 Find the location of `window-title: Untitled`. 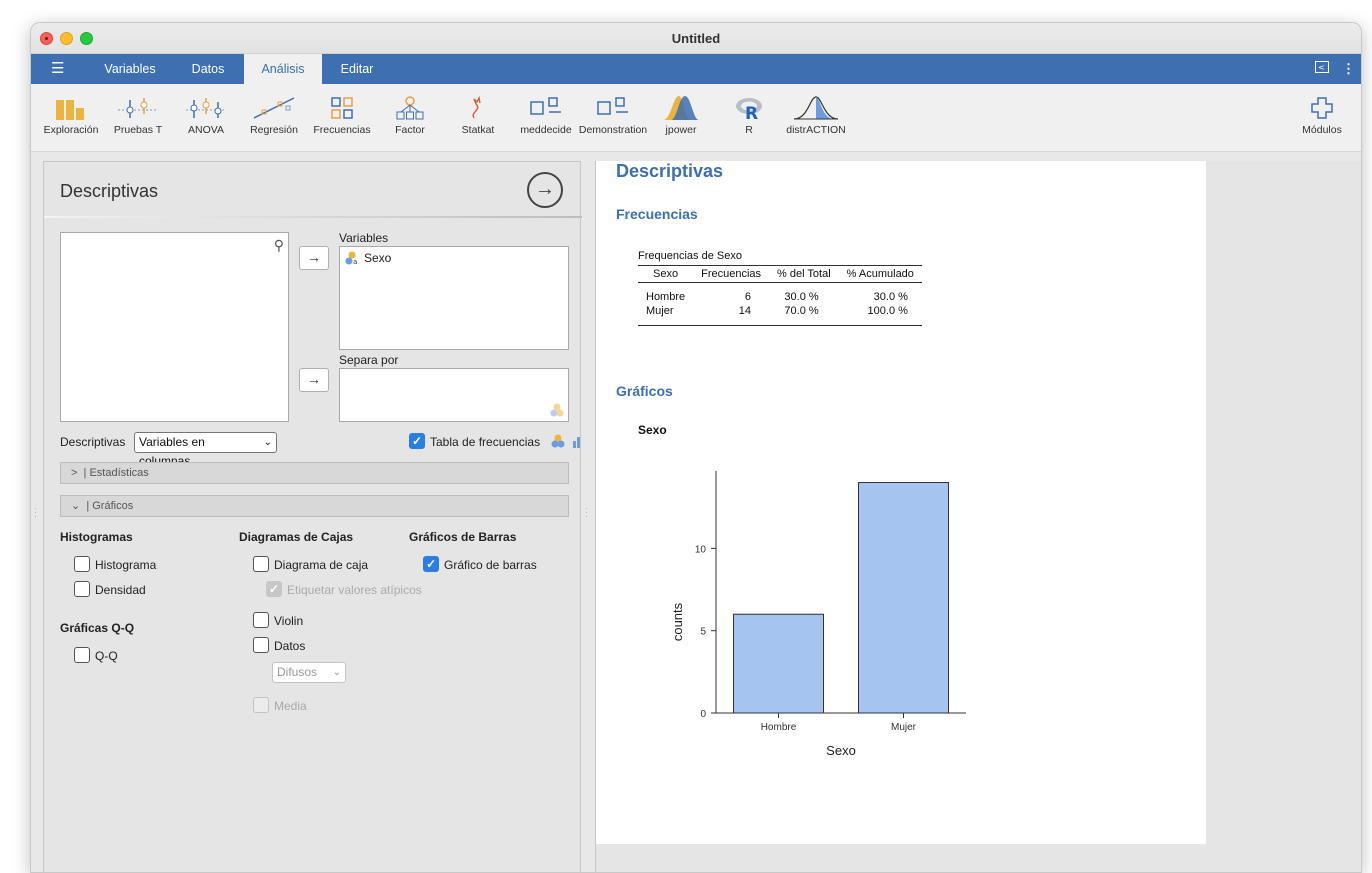

window-title: Untitled is located at coordinates (696, 38).